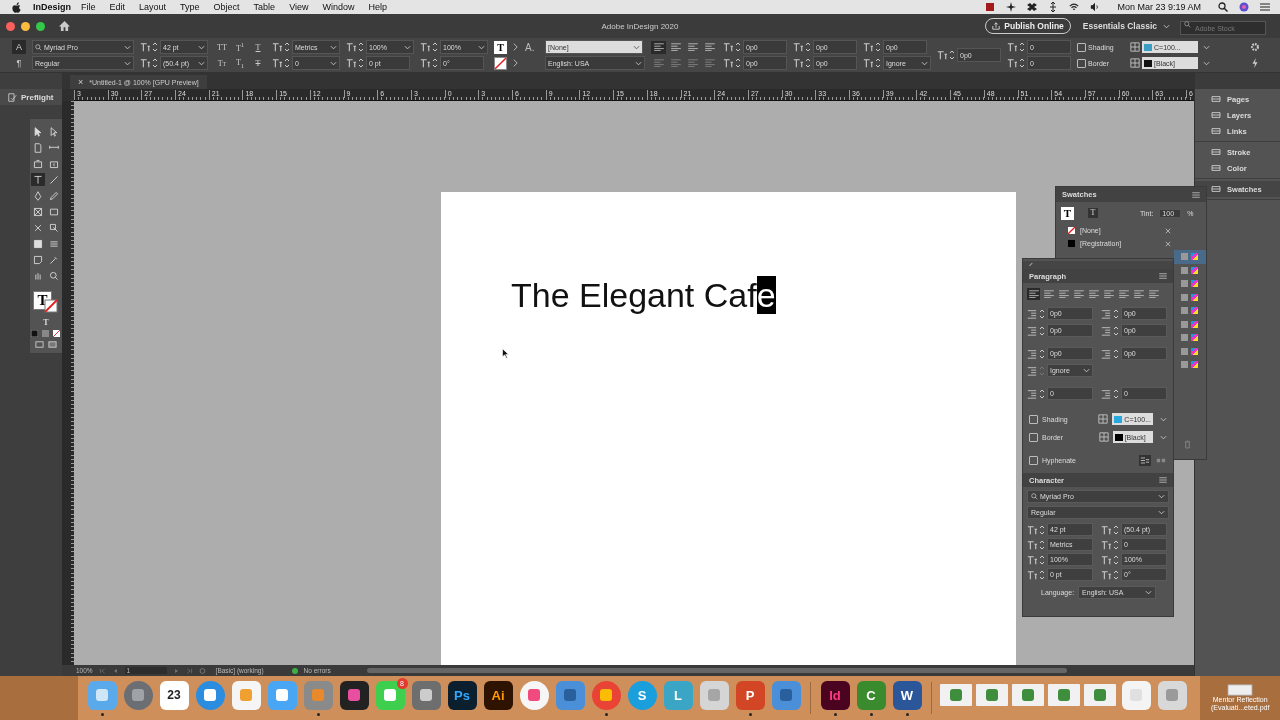  I want to click on text-style-button: T$^{1}$, so click(240, 47).